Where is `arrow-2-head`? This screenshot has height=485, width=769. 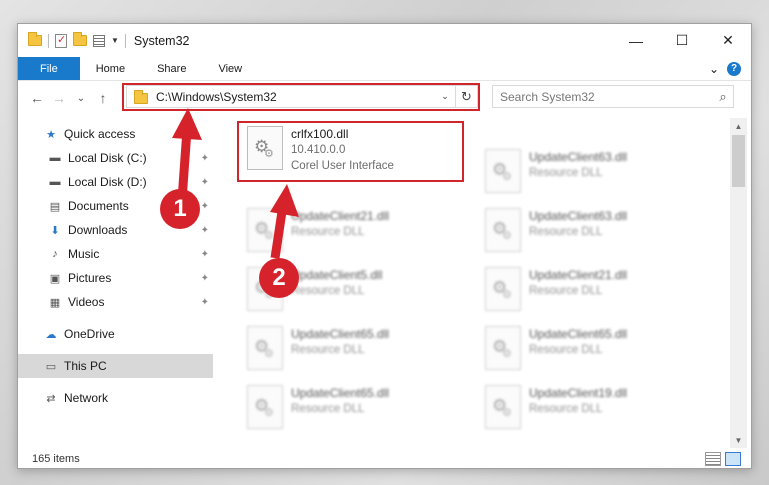 arrow-2-head is located at coordinates (284, 200).